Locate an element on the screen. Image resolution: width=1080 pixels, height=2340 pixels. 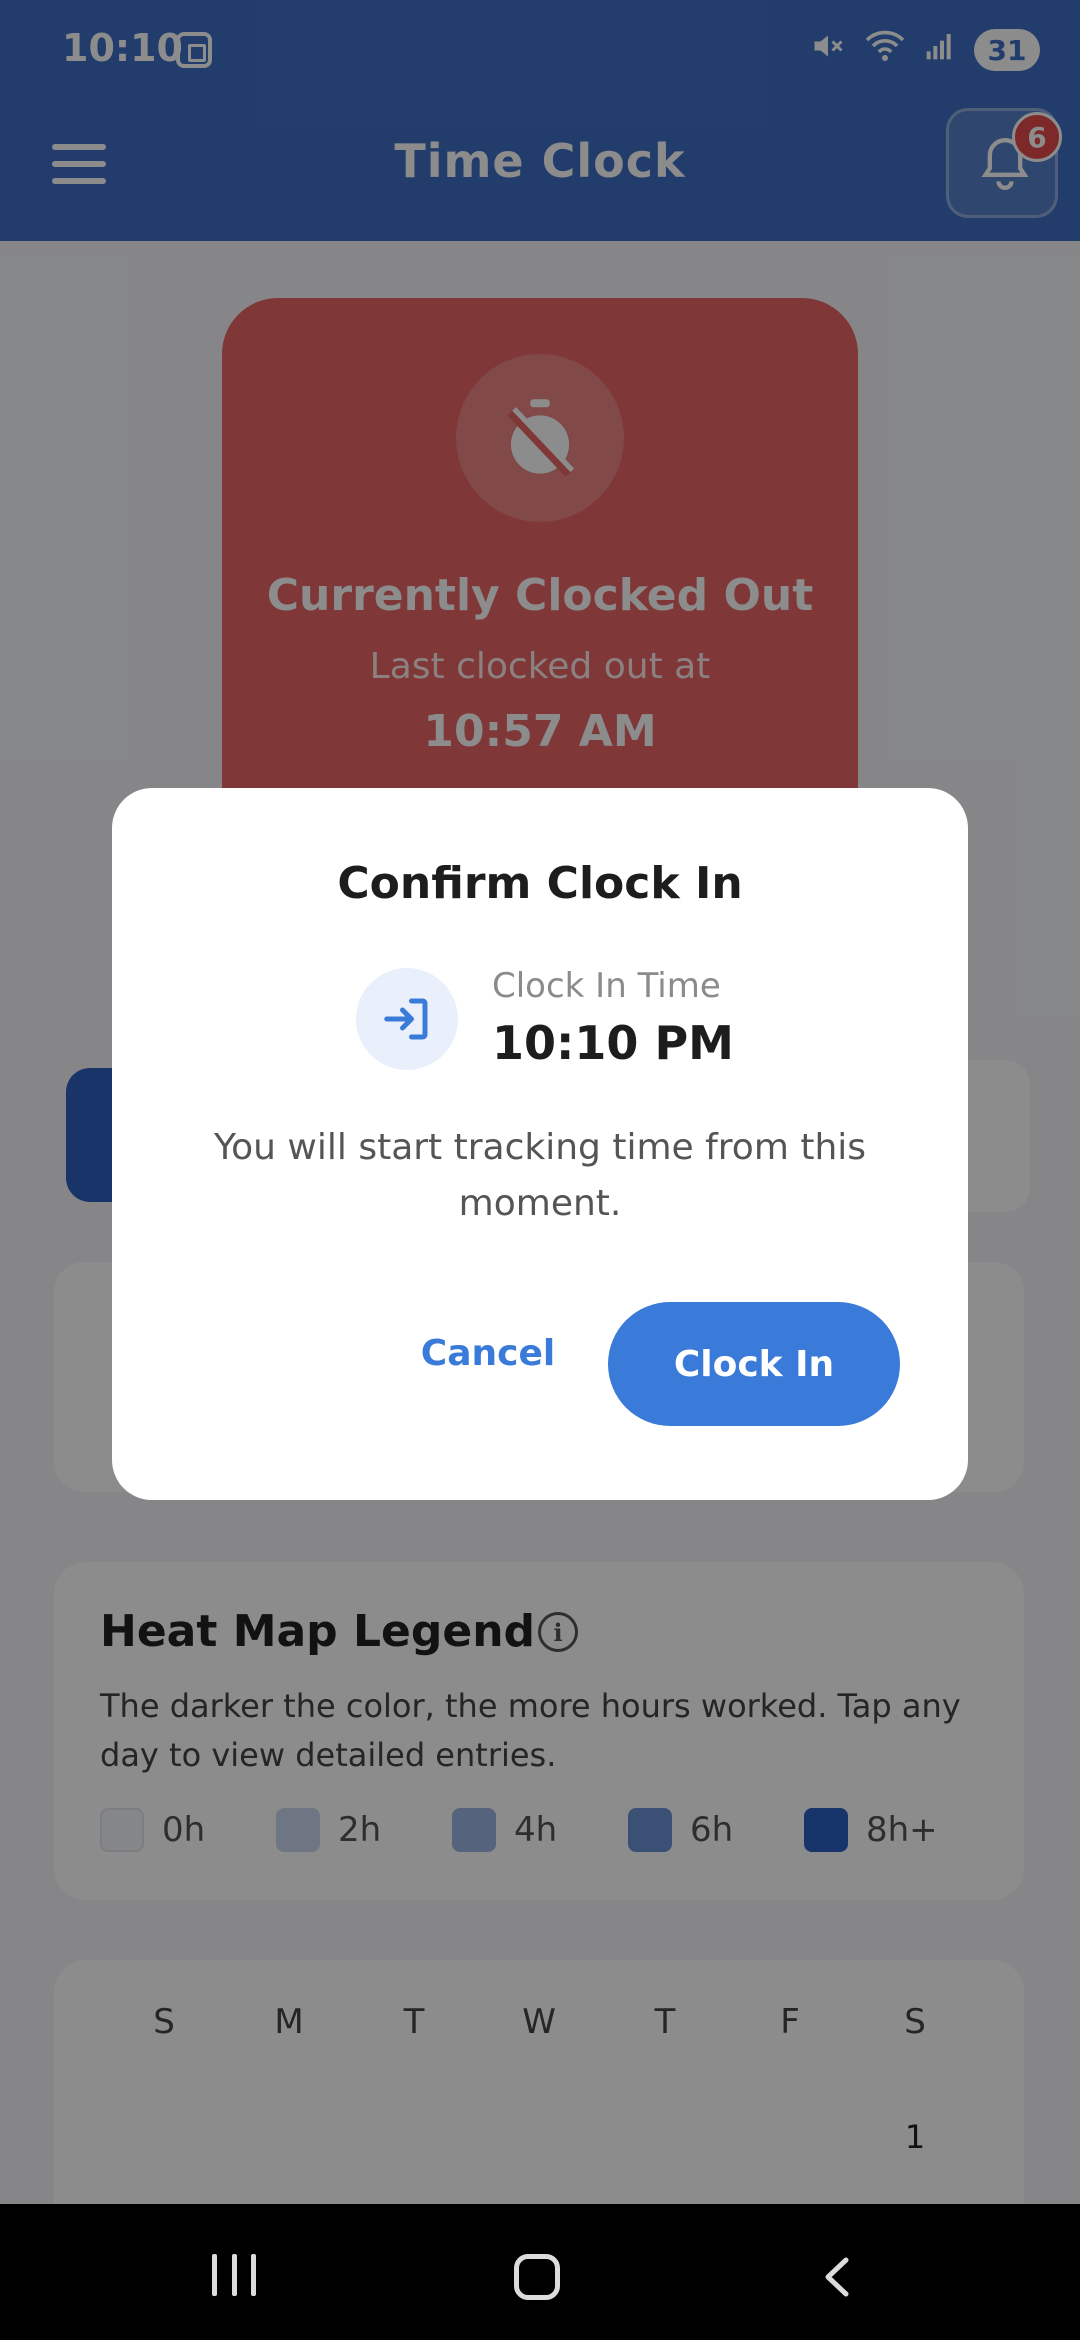
cancel-button: Cancel is located at coordinates (488, 1353).